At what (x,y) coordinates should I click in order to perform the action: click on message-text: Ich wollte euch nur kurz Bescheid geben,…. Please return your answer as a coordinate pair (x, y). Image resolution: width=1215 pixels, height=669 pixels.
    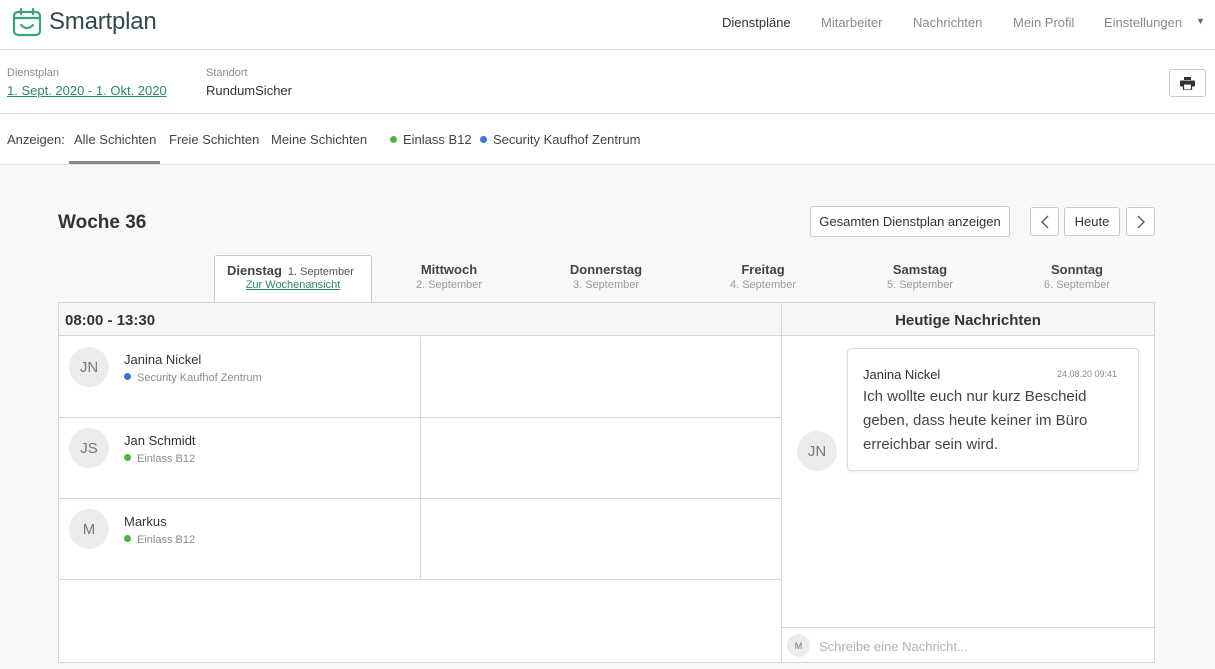
    Looking at the image, I should click on (975, 420).